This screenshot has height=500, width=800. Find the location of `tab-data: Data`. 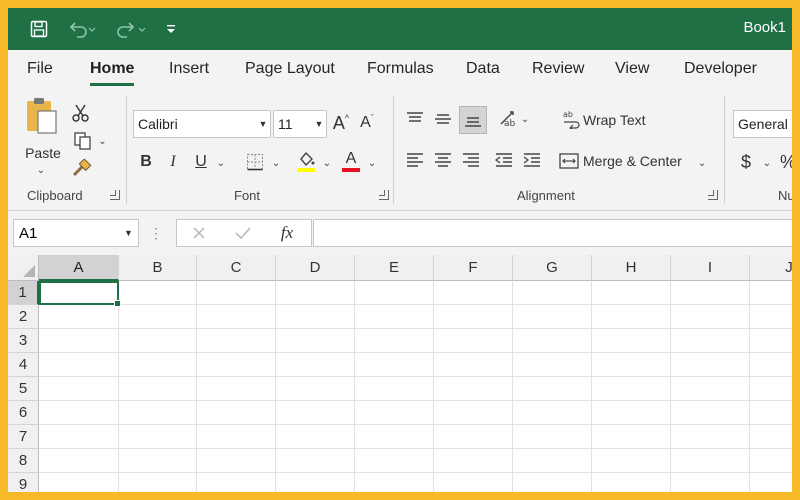

tab-data: Data is located at coordinates (483, 69).